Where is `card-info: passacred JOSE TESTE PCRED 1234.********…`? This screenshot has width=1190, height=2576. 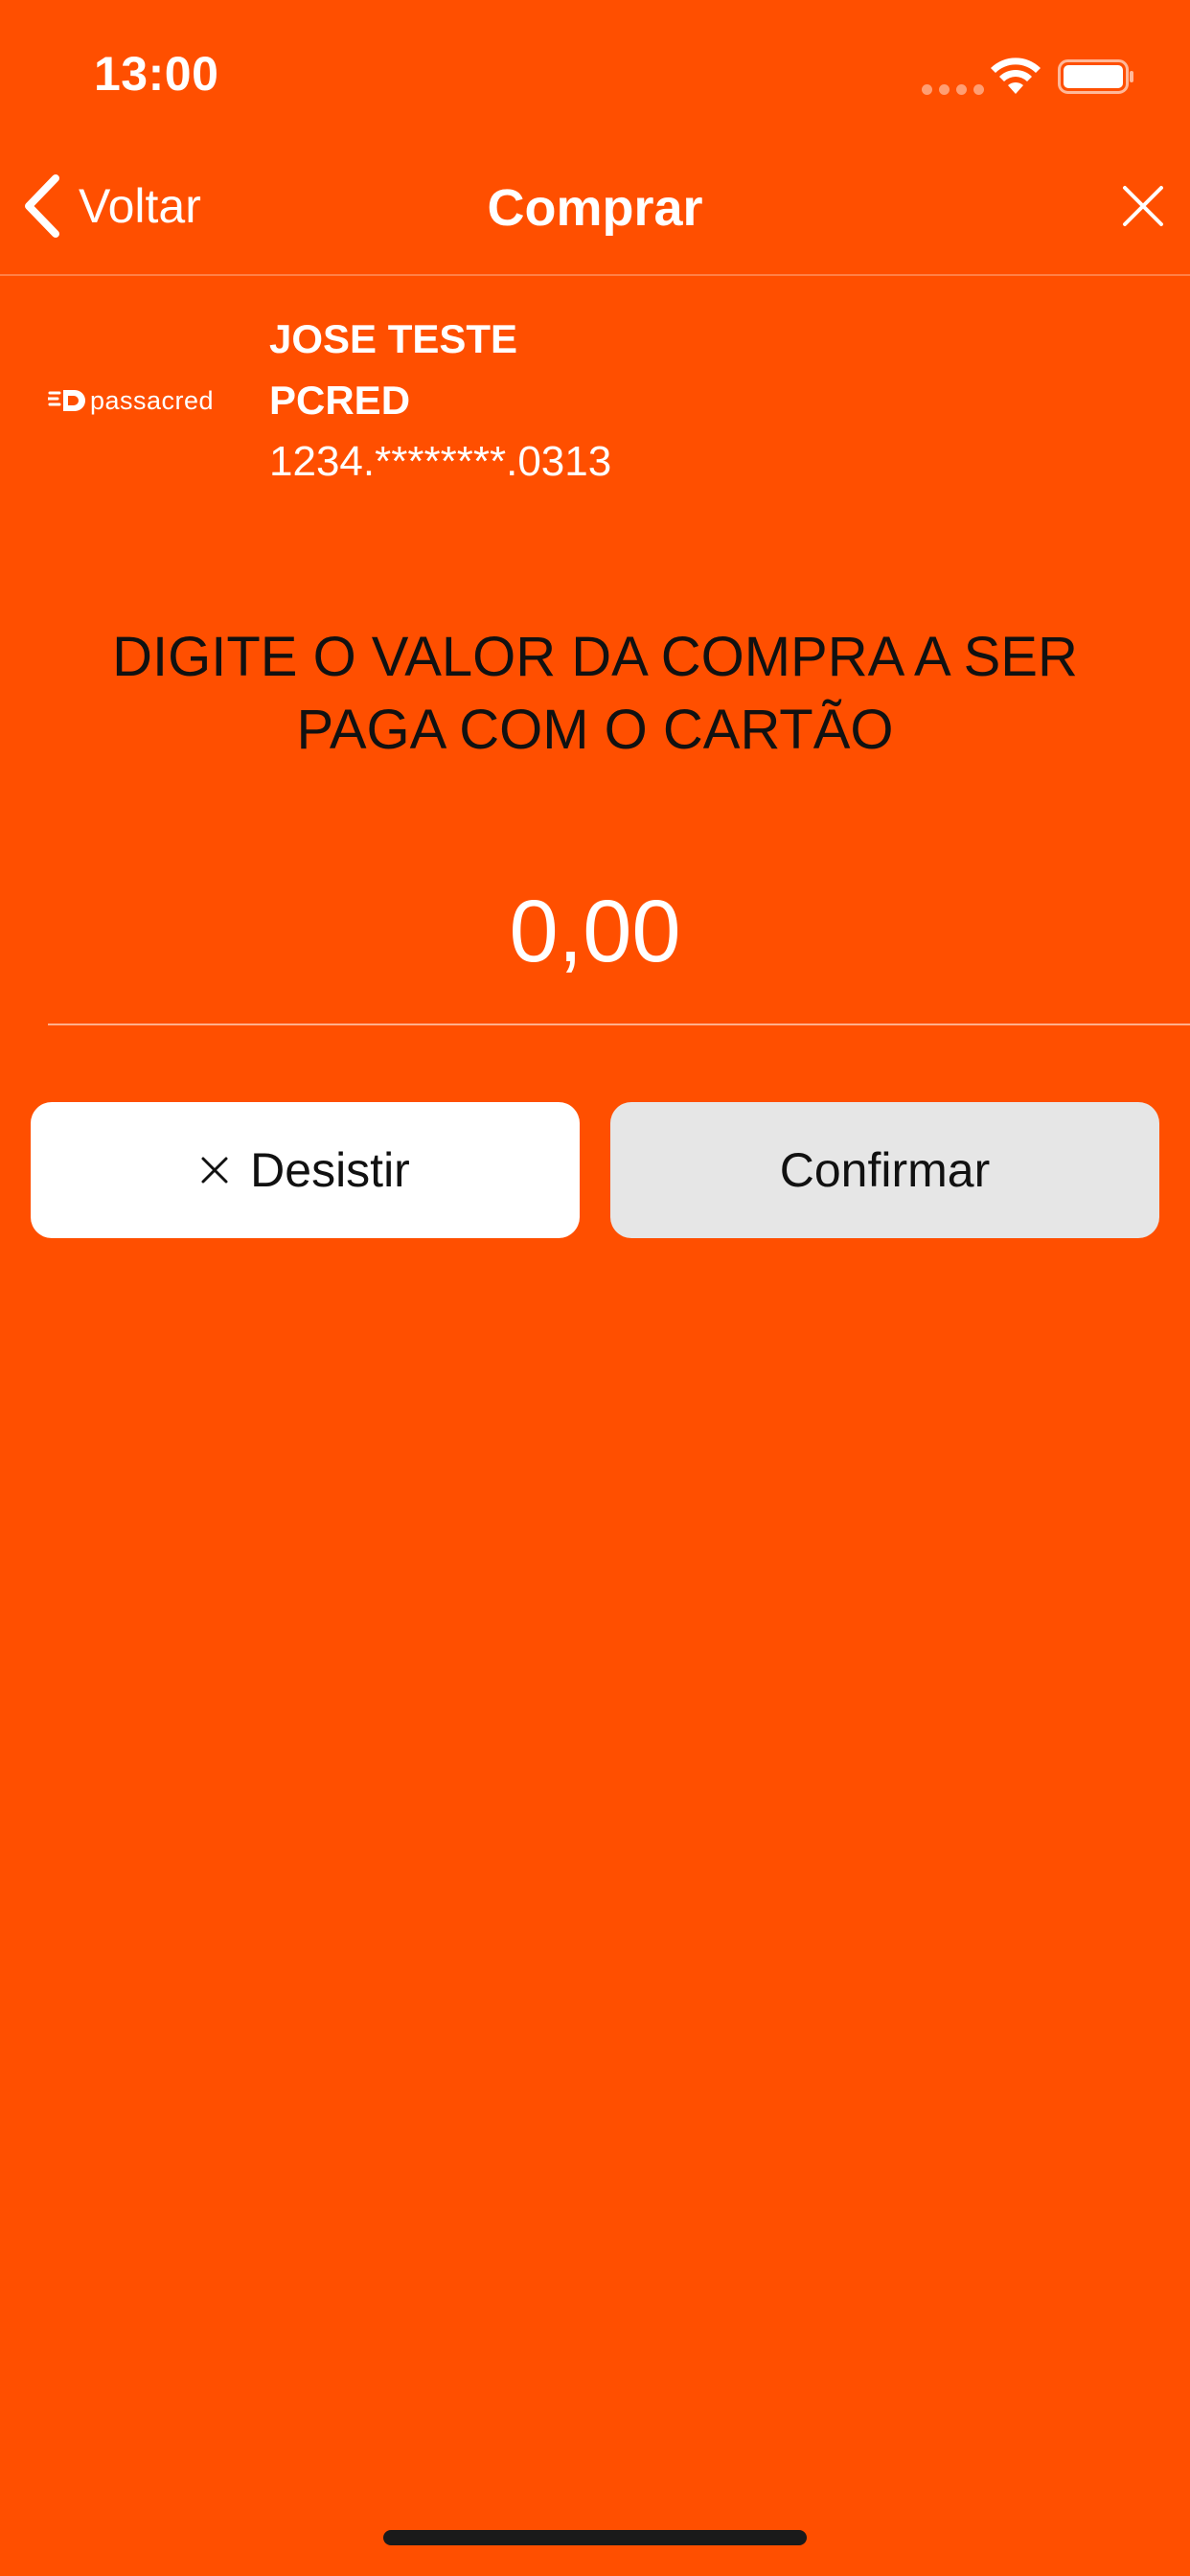 card-info: passacred JOSE TESTE PCRED 1234.********… is located at coordinates (595, 402).